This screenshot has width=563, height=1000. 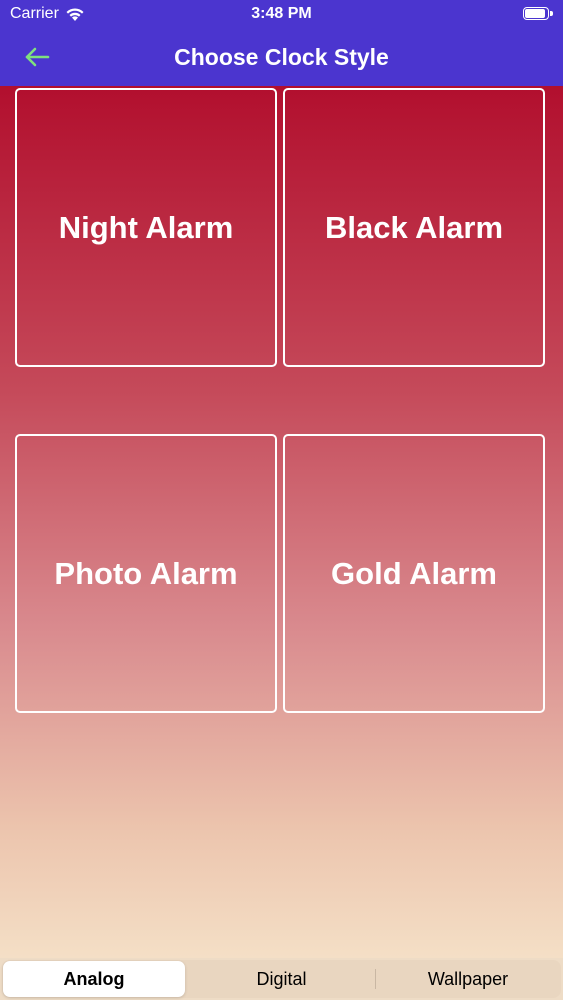 I want to click on tab-bar: Analog Digital Wallpaper, so click(x=281, y=979).